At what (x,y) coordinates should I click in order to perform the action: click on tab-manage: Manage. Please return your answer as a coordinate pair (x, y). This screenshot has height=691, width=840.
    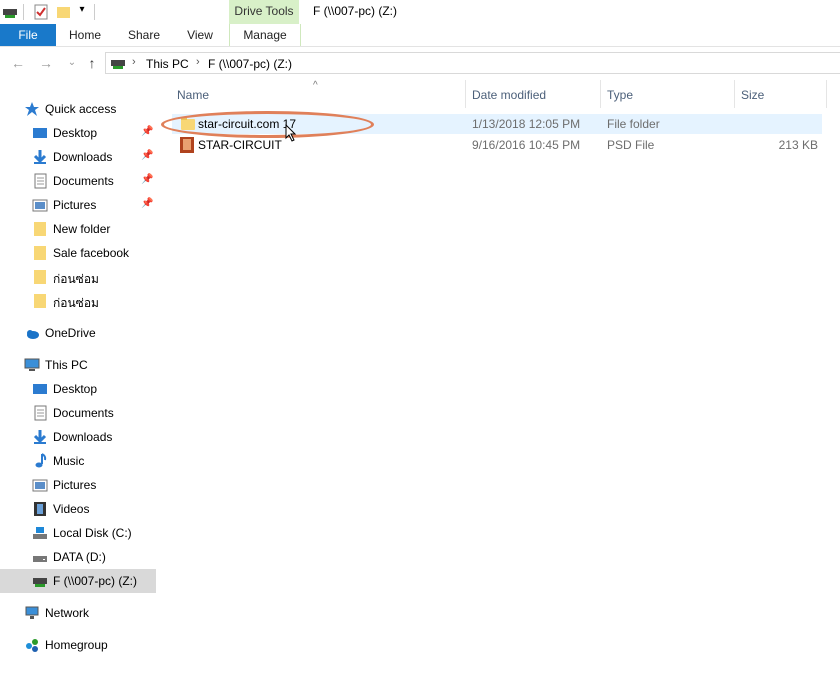
    Looking at the image, I should click on (265, 35).